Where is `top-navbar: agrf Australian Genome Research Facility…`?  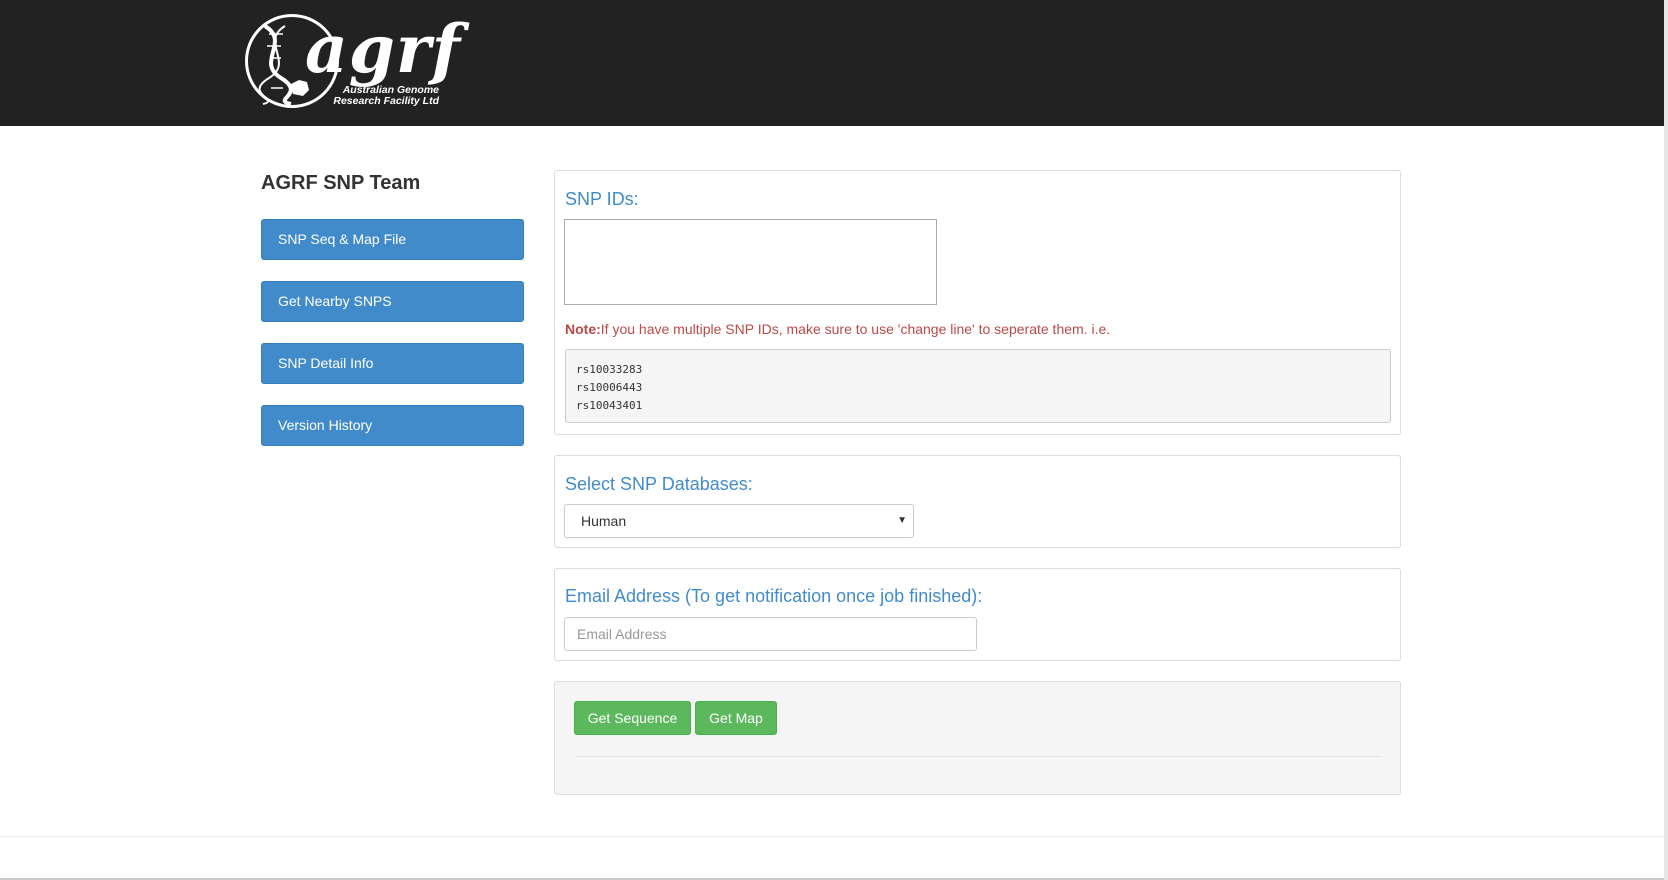 top-navbar: agrf Australian Genome Research Facility… is located at coordinates (832, 63).